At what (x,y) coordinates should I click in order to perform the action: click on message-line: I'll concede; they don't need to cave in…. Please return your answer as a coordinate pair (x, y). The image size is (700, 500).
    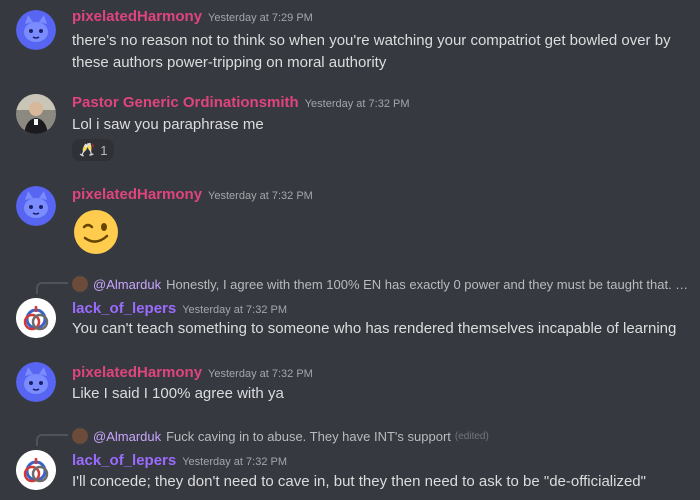
    Looking at the image, I should click on (359, 481).